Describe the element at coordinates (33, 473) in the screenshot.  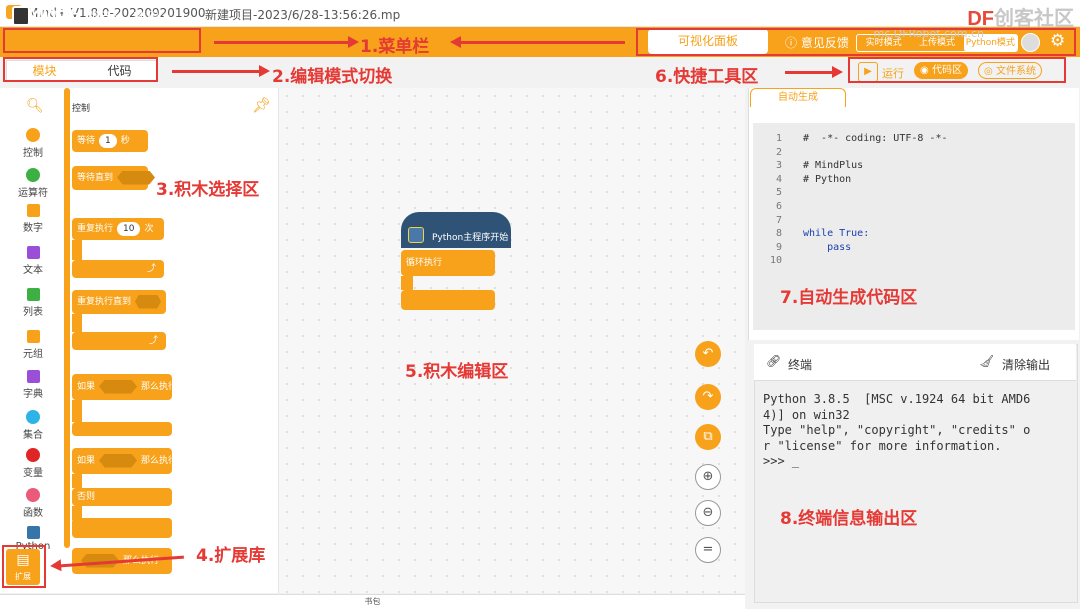
I see `category-label: 变量` at that location.